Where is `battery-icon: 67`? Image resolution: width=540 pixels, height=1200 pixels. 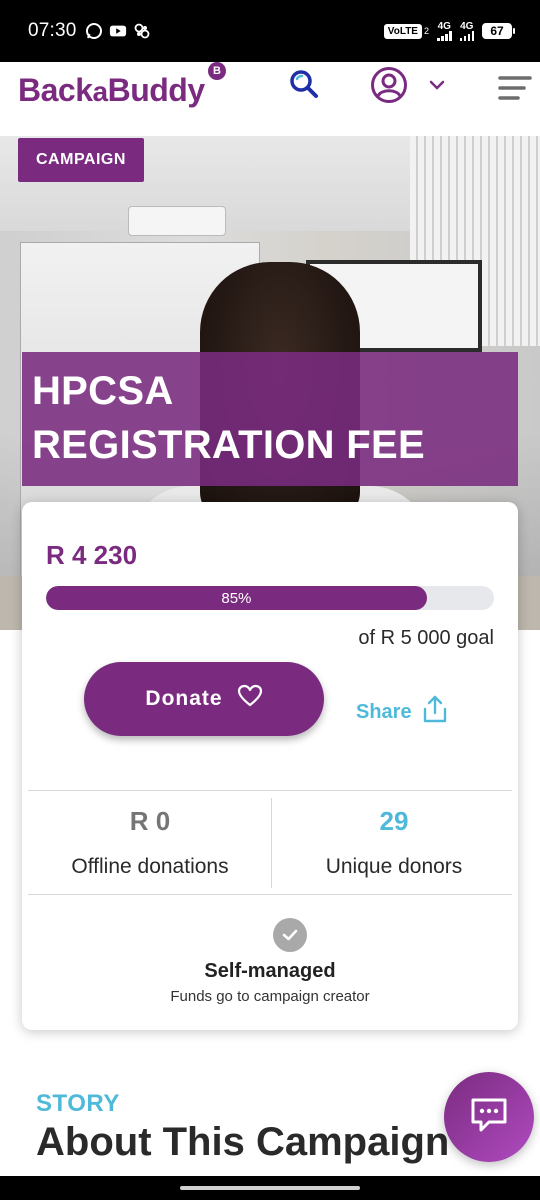 battery-icon: 67 is located at coordinates (498, 31).